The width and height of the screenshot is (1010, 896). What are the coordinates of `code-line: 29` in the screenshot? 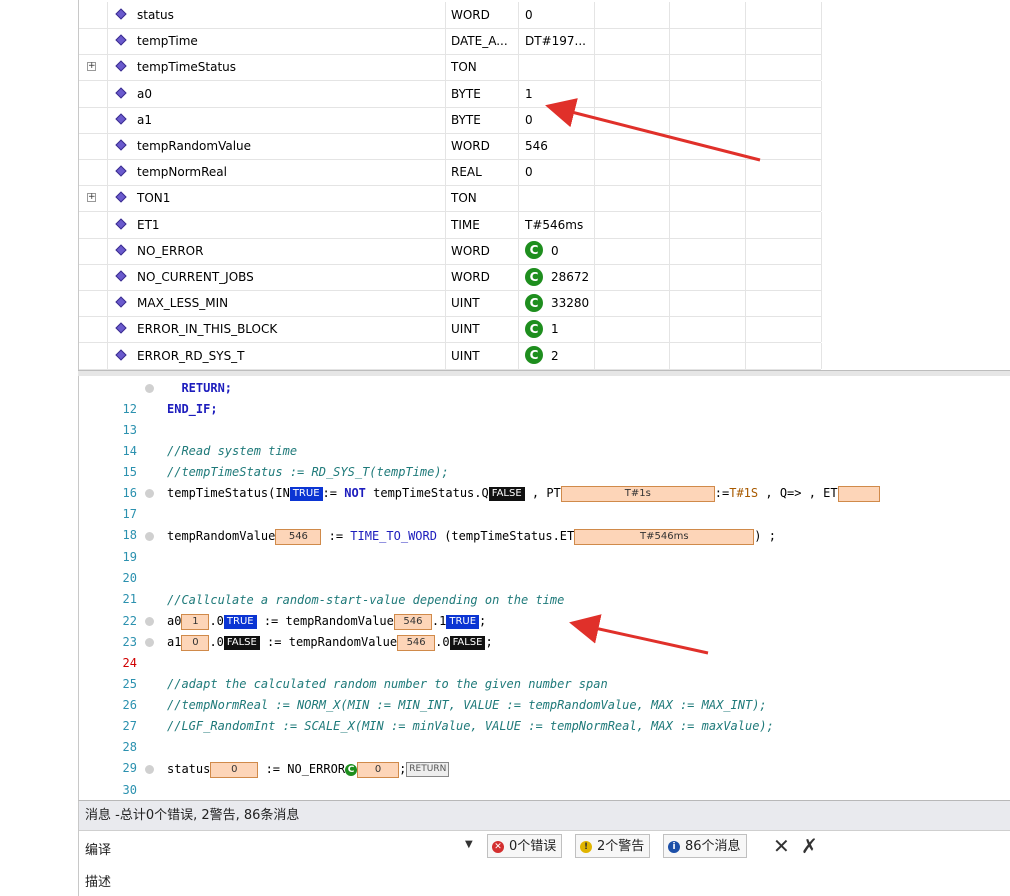 It's located at (544, 756).